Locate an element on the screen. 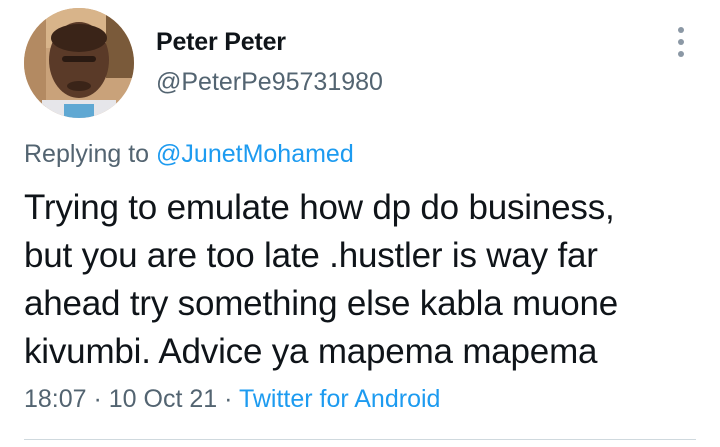  tweet-time: 18:07 is located at coordinates (55, 399).